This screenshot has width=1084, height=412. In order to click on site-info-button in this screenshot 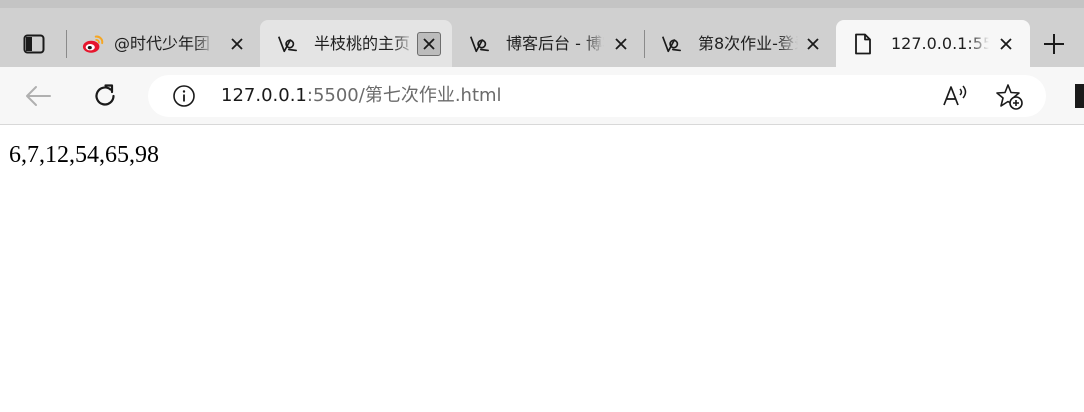, I will do `click(184, 96)`.